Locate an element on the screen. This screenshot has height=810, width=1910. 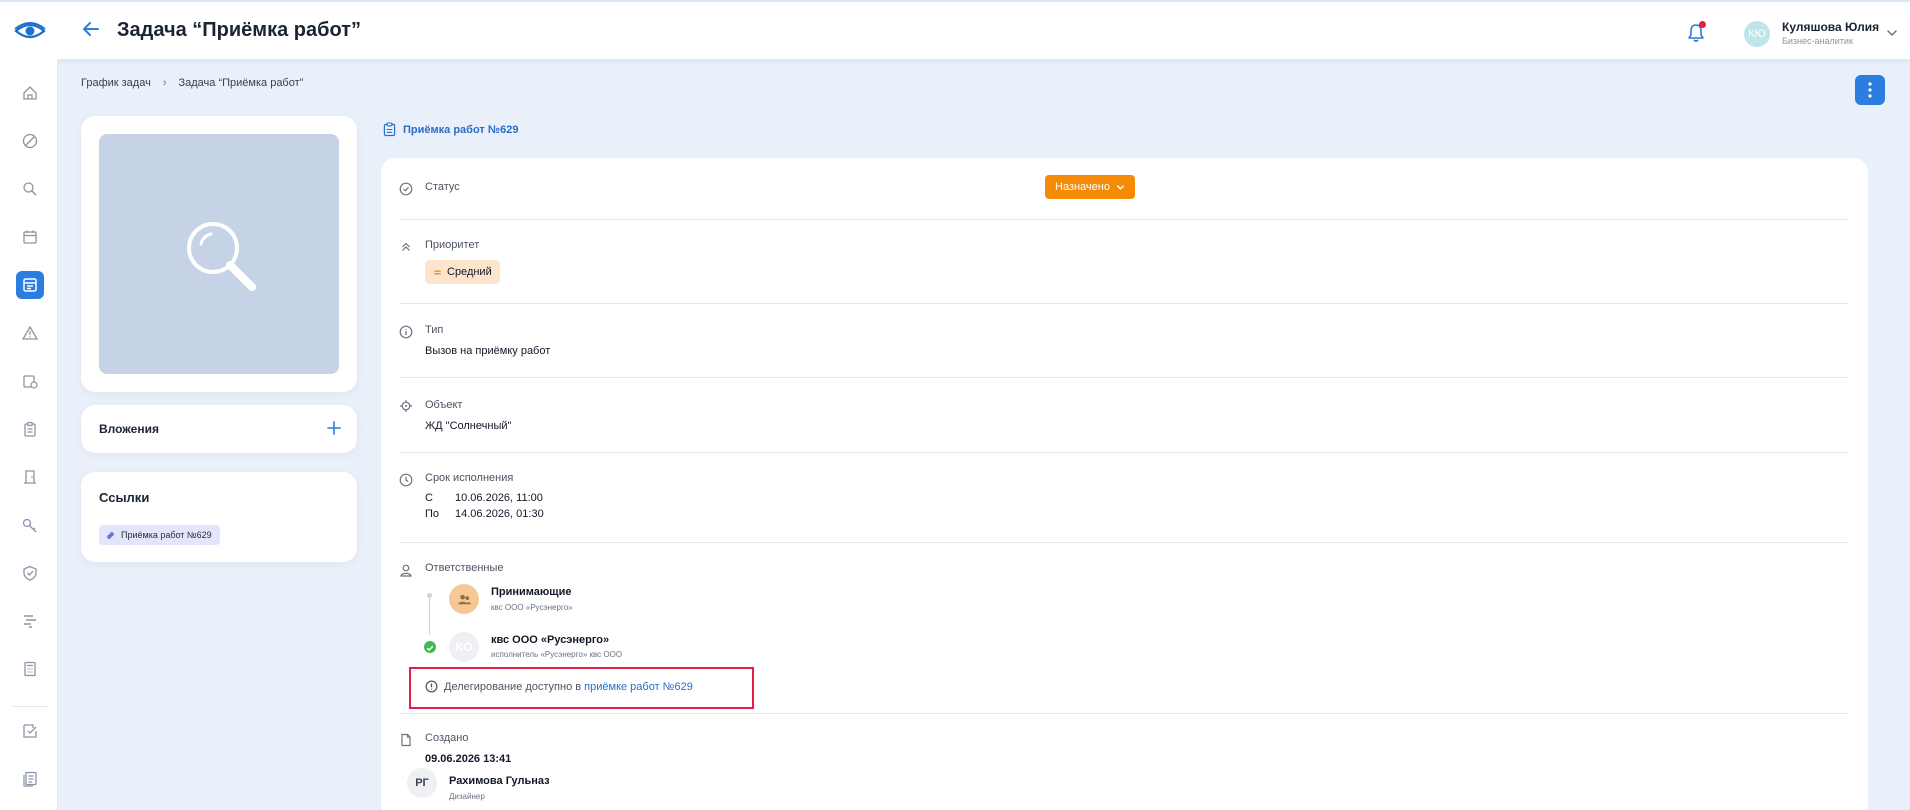
responsible-person-name: квс ООО «Русэнерго» is located at coordinates (550, 640).